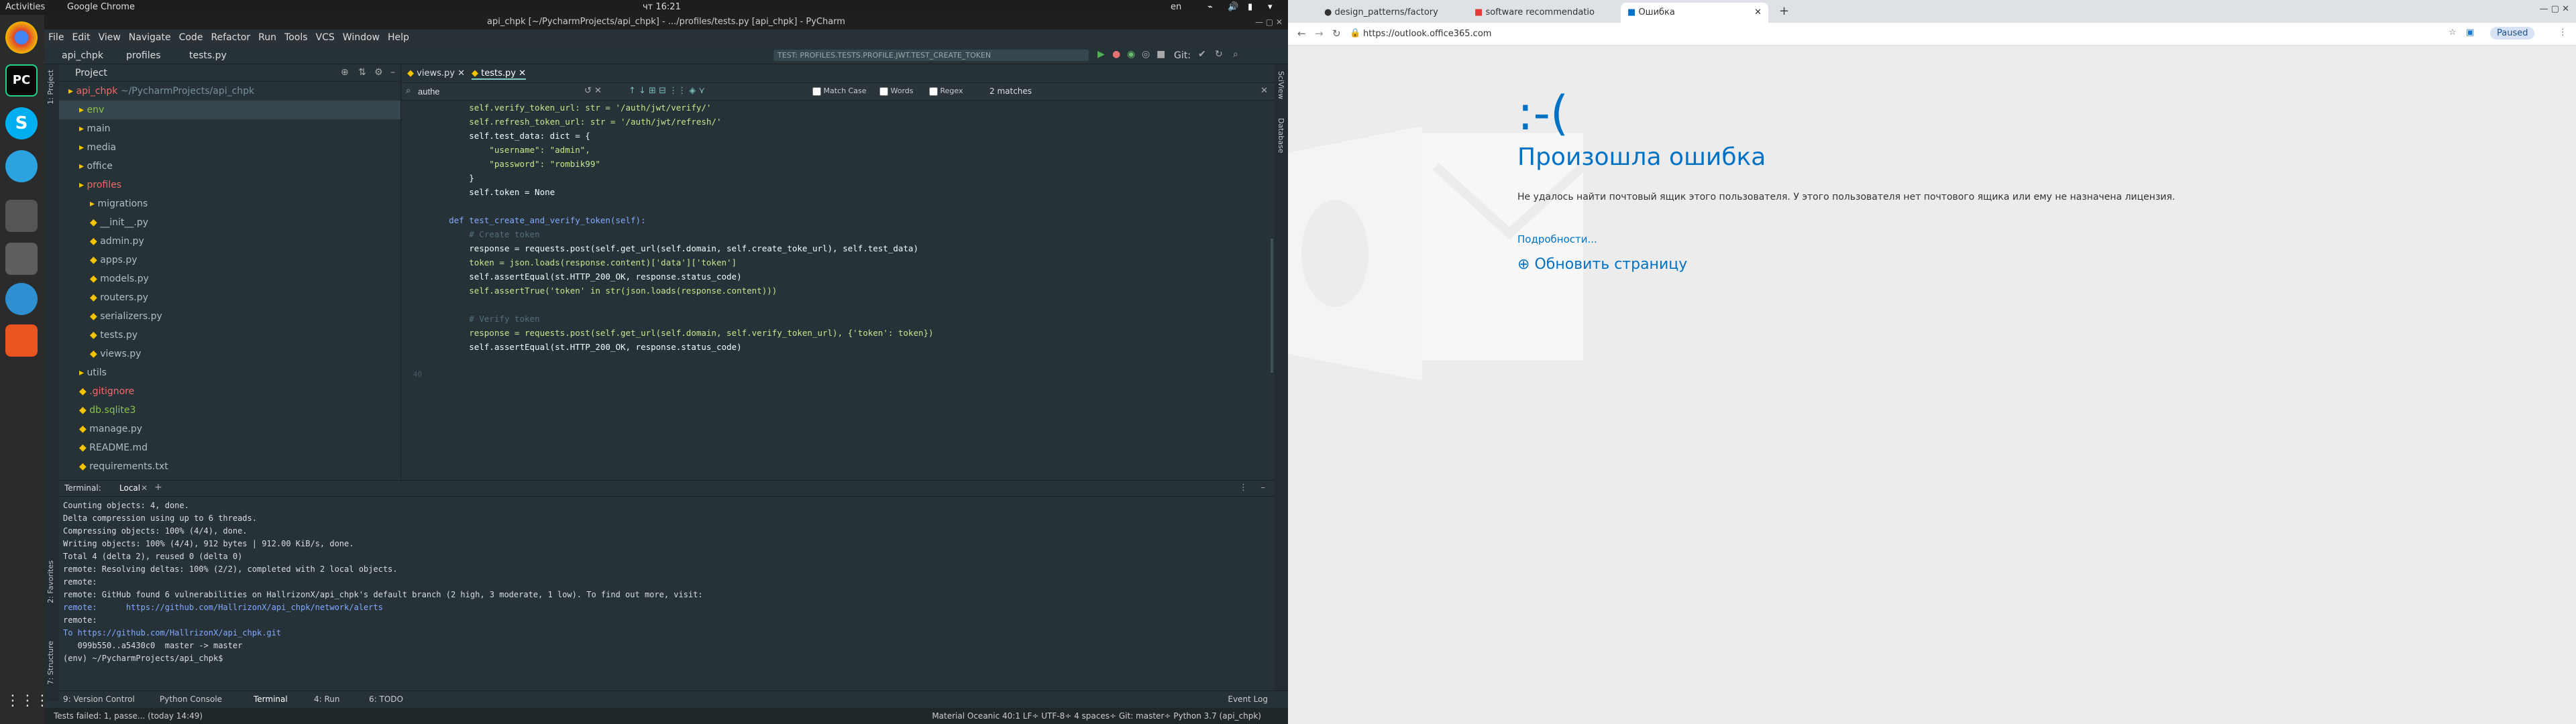 The height and width of the screenshot is (724, 2576). What do you see at coordinates (56, 37) in the screenshot?
I see `menu-file: File` at bounding box center [56, 37].